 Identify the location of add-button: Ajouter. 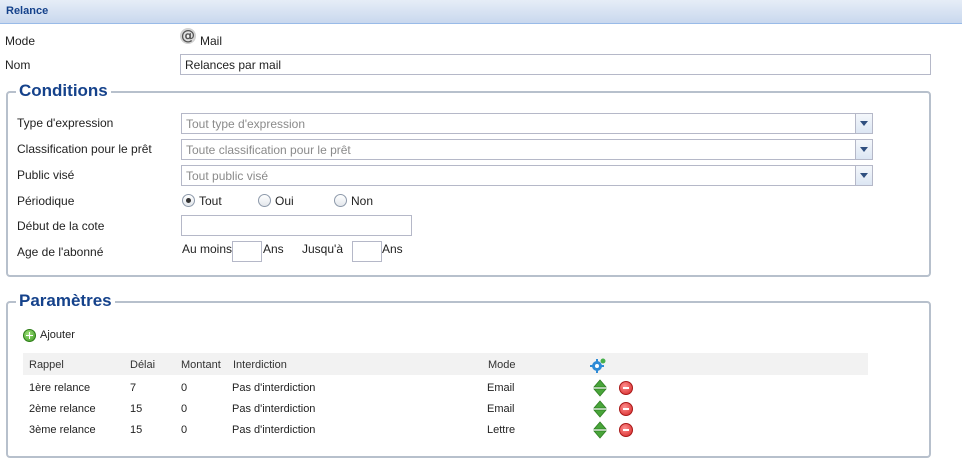
(52, 335).